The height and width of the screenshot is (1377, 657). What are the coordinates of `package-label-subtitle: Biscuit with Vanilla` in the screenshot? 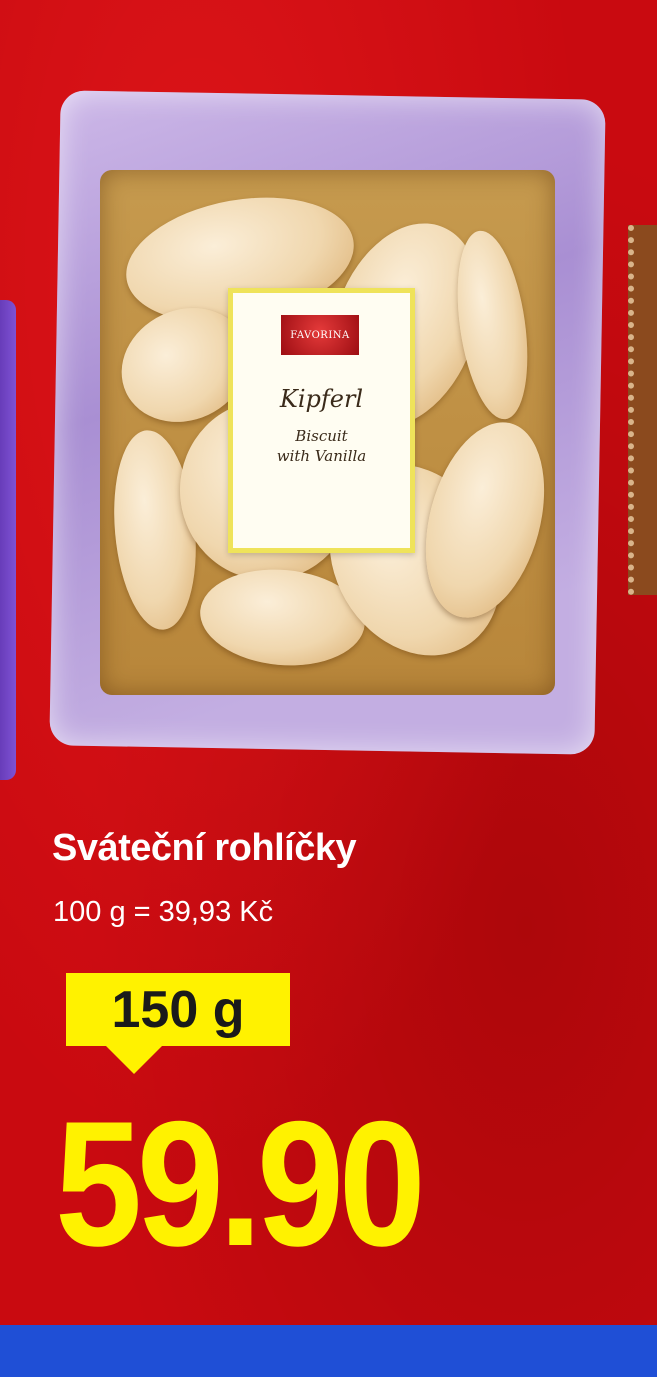 It's located at (321, 446).